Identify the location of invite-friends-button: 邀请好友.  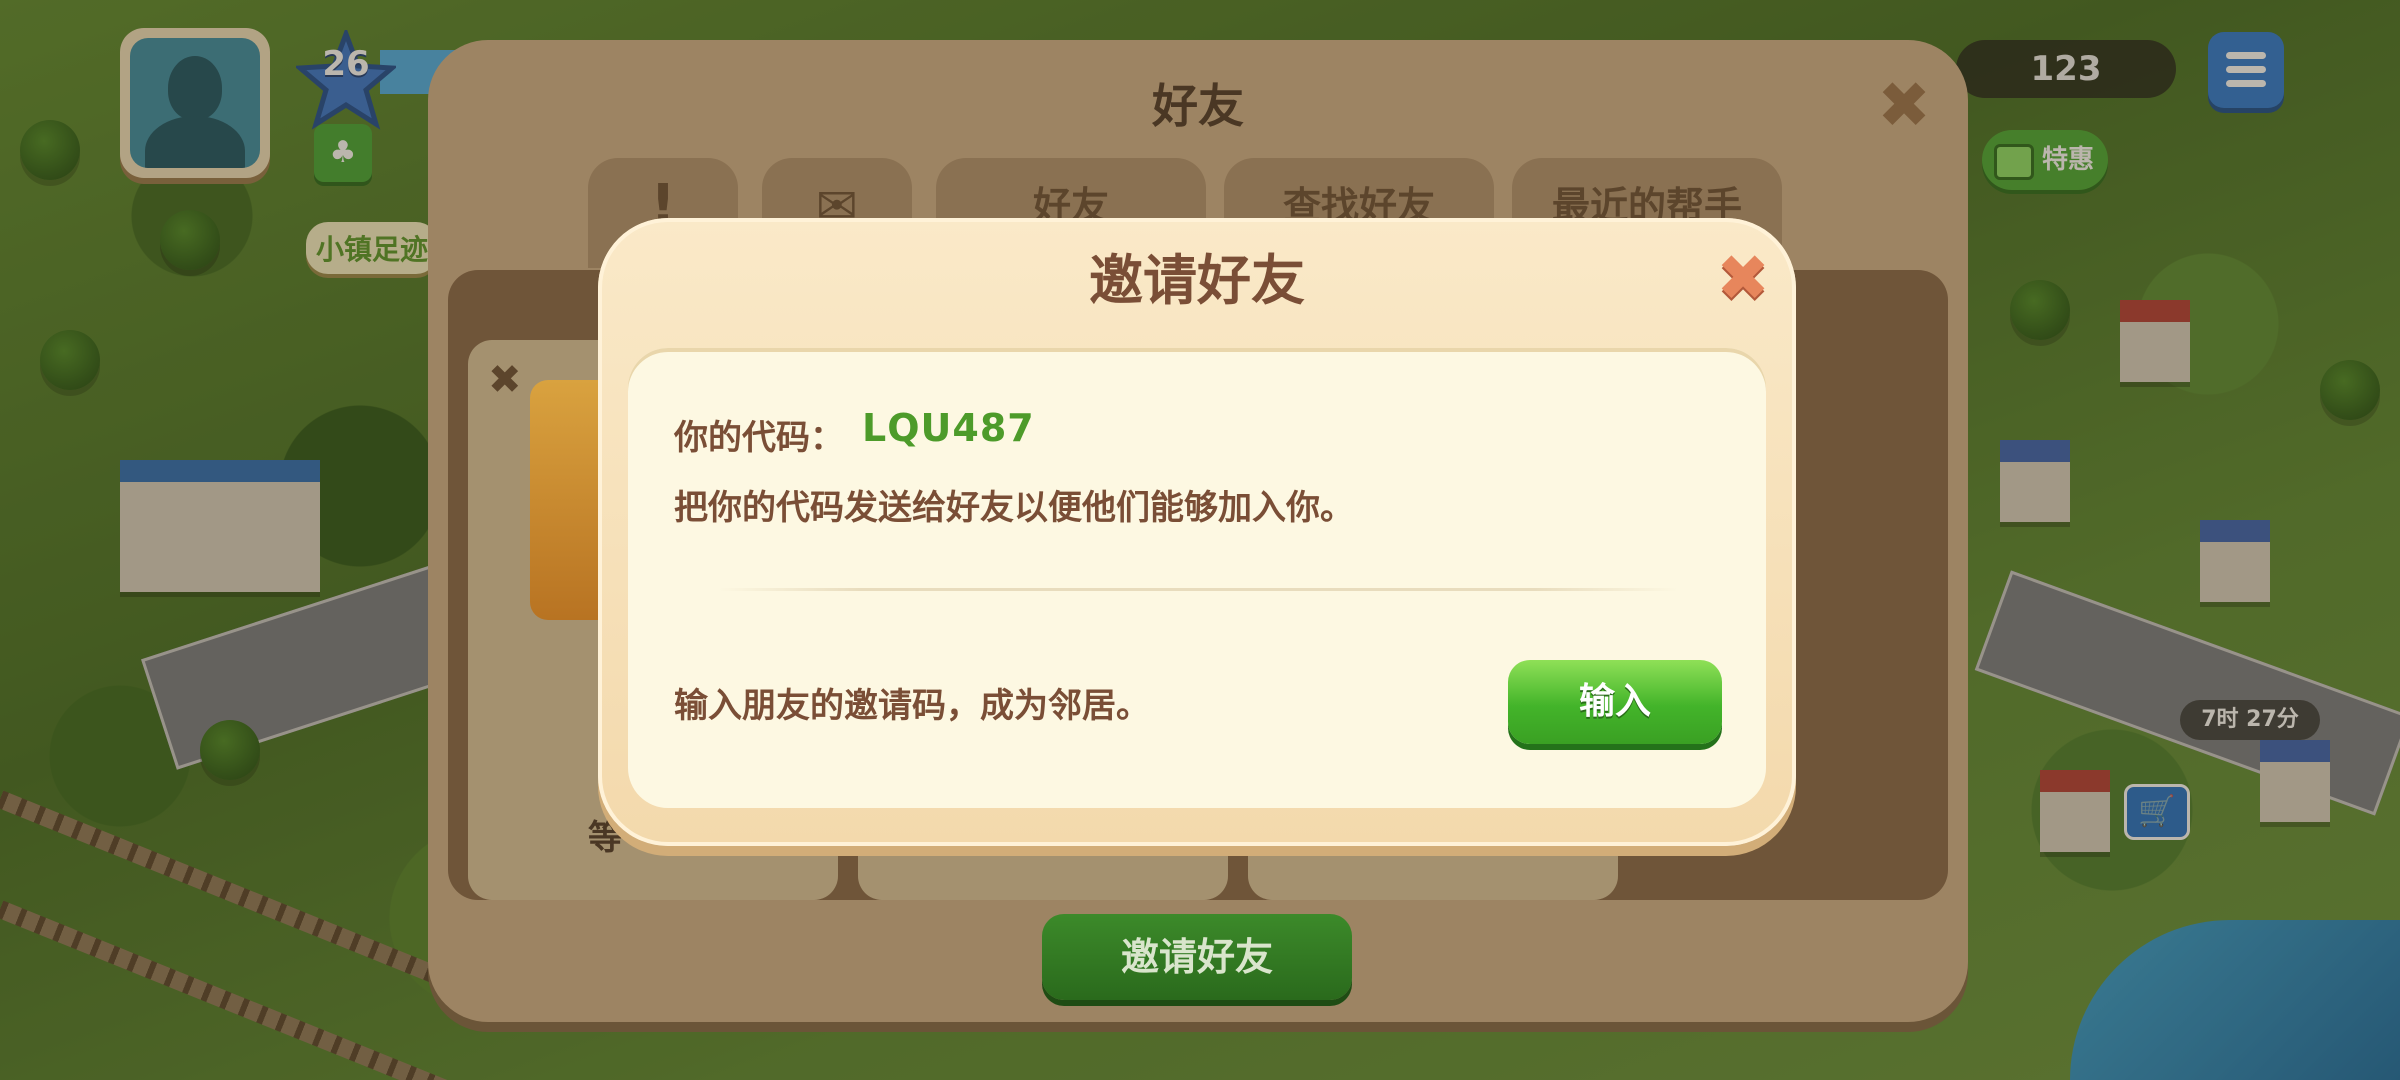
(1197, 957).